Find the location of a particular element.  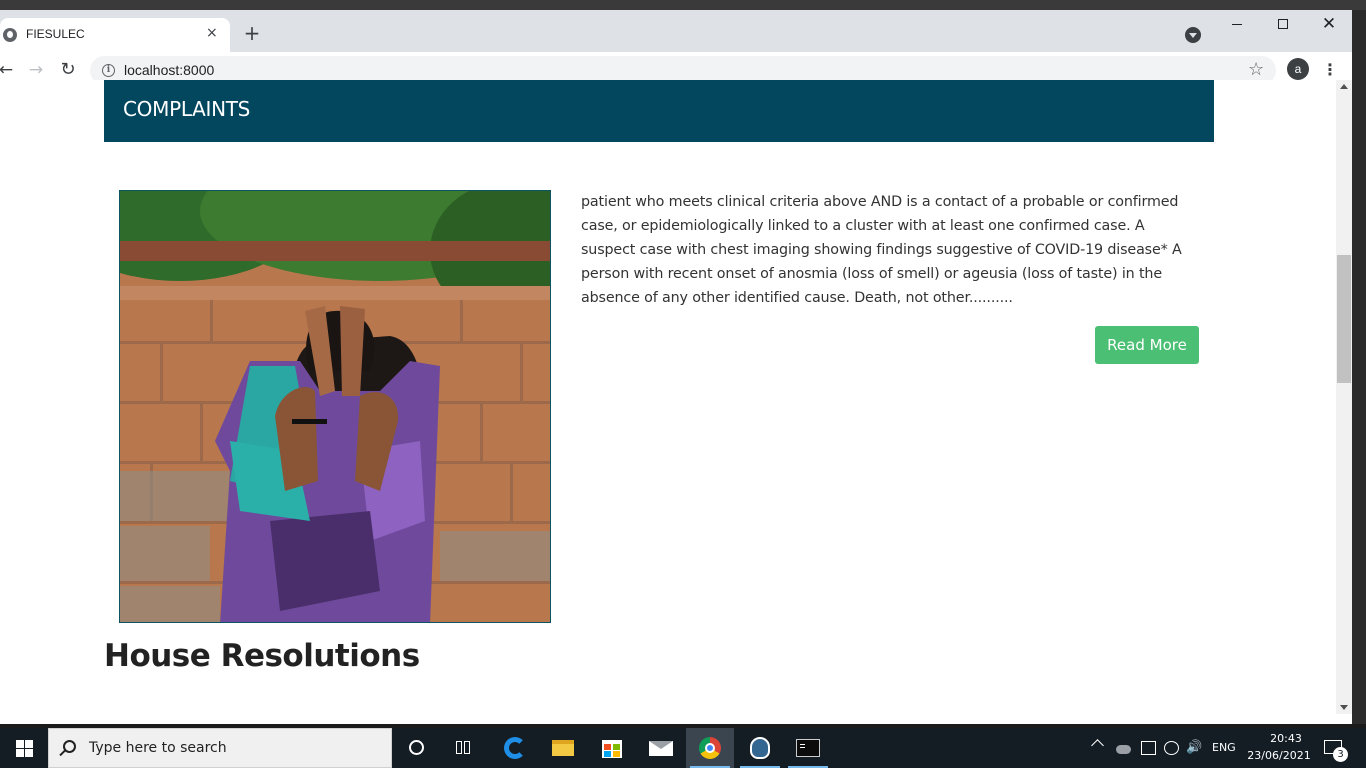

reload-icon: ↻ is located at coordinates (68, 70).